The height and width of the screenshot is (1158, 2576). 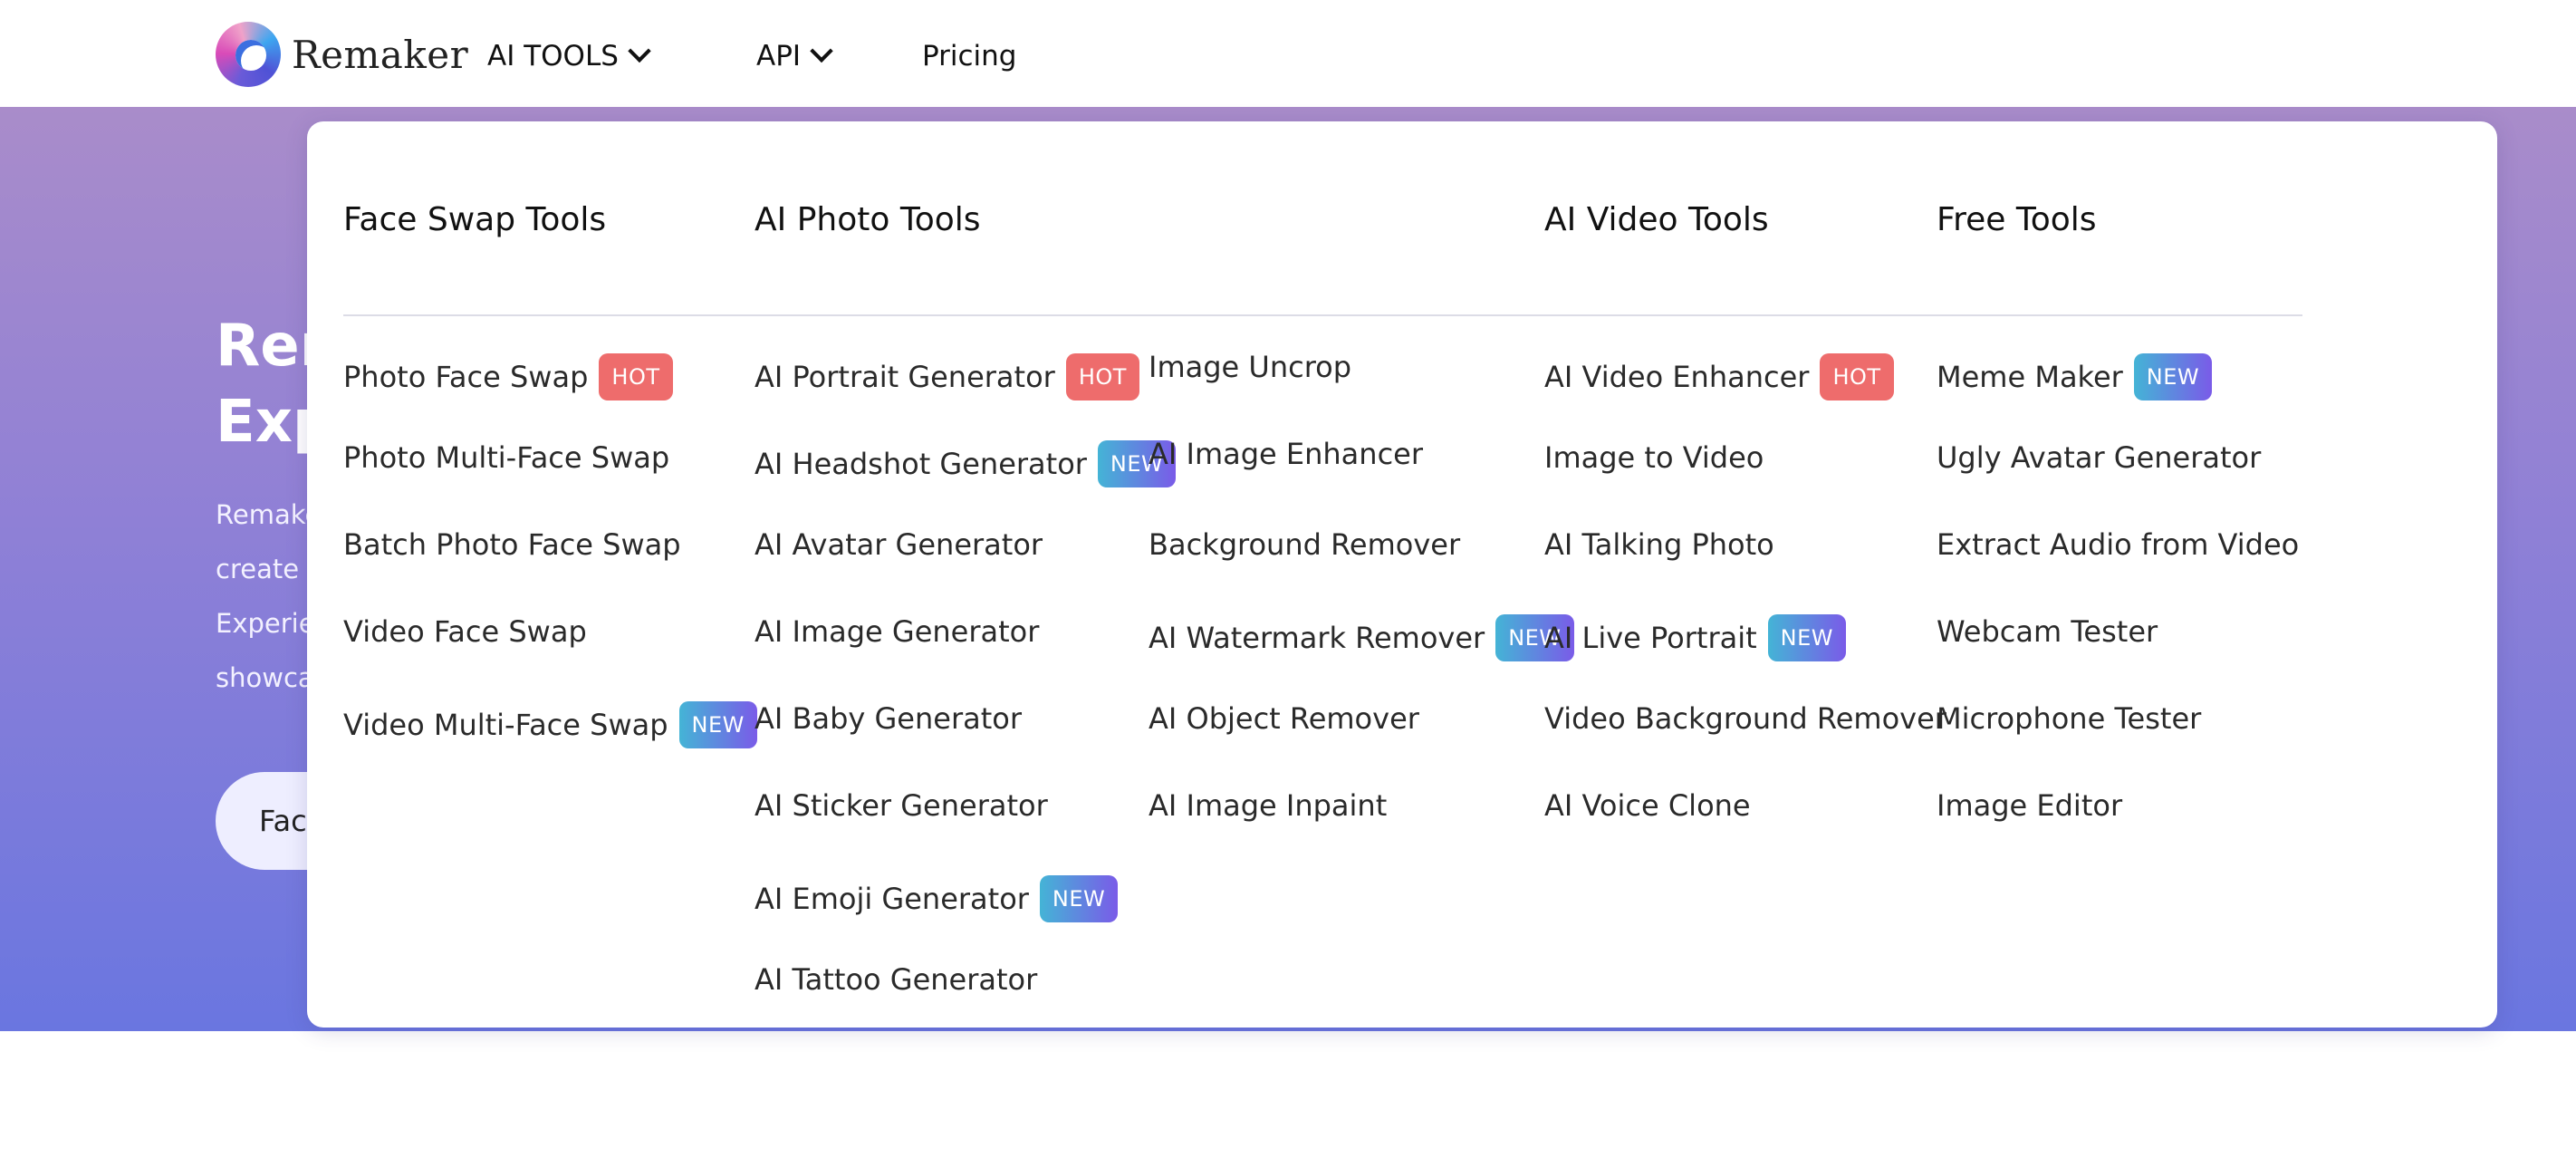 What do you see at coordinates (896, 979) in the screenshot?
I see `menu-item-ai-tattoo-generator: AI Tattoo Generator` at bounding box center [896, 979].